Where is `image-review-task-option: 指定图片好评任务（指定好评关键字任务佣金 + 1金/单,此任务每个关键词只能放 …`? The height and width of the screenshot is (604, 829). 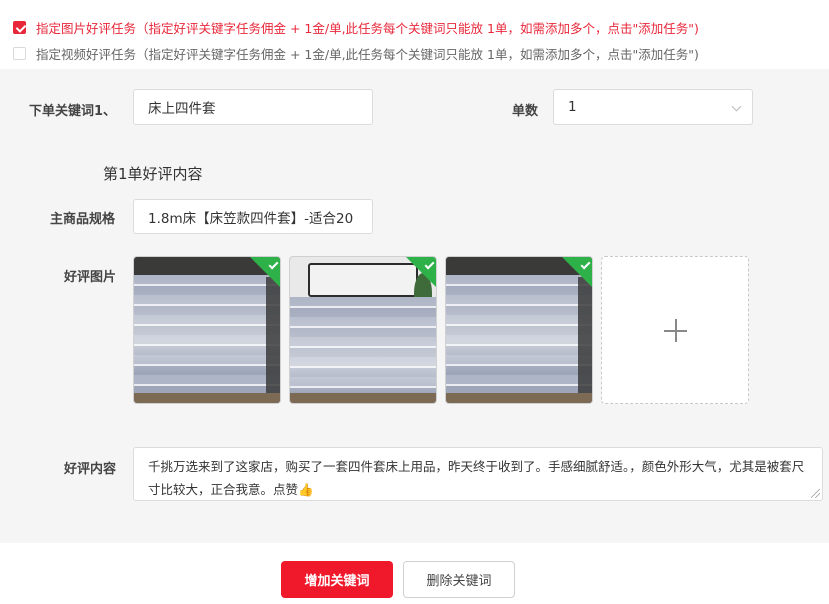
image-review-task-option: 指定图片好评任务（指定好评关键字任务佣金 + 1金/单,此任务每个关键词只能放 … is located at coordinates (356, 27).